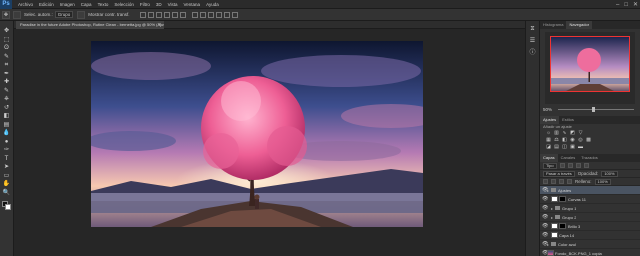  I want to click on lock-all-icon, so click(569, 181).